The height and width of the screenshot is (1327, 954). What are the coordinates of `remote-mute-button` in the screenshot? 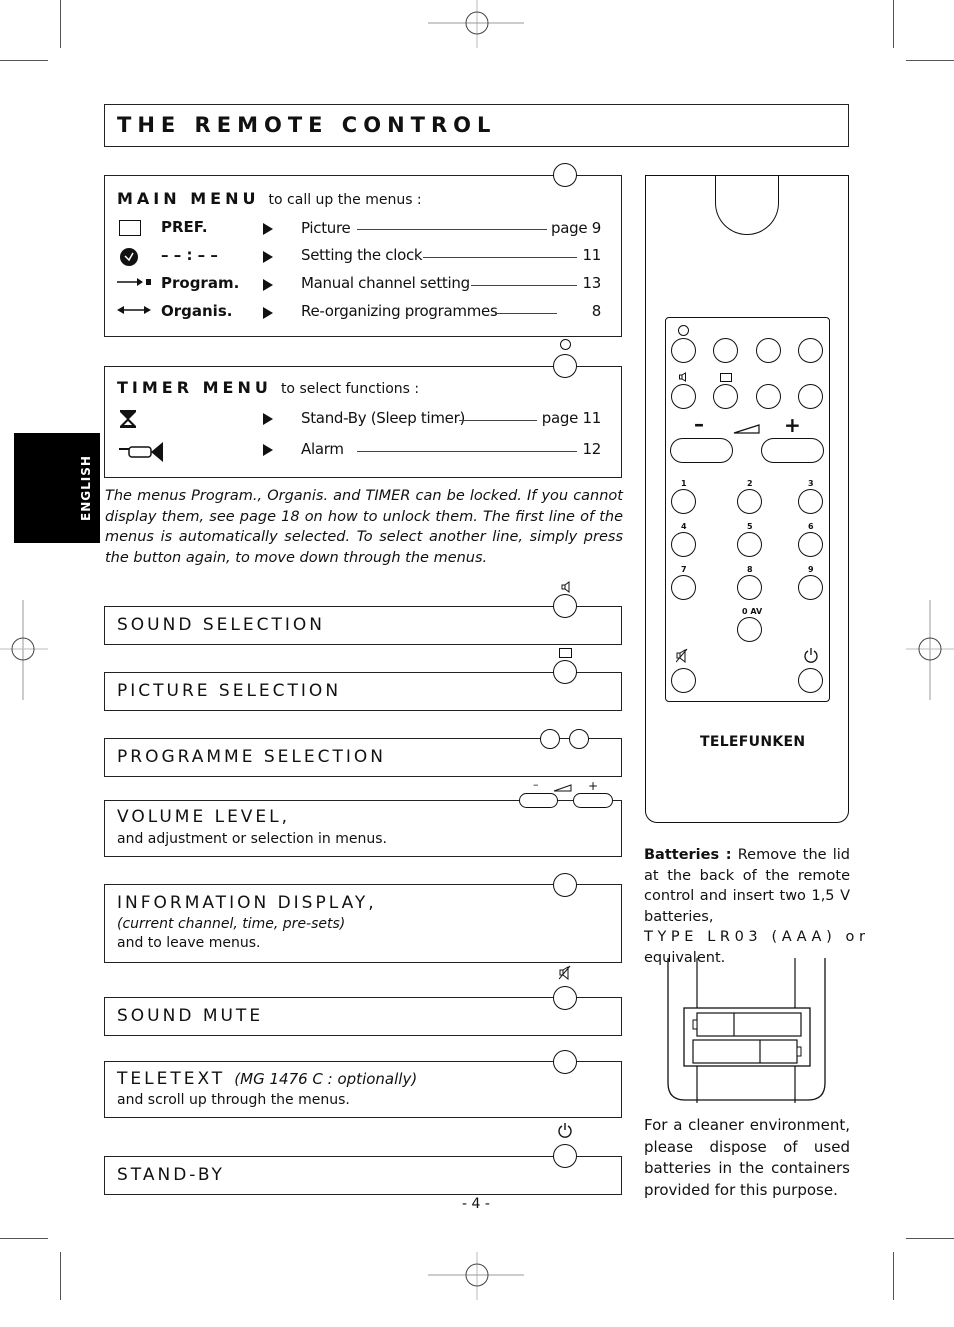 It's located at (683, 680).